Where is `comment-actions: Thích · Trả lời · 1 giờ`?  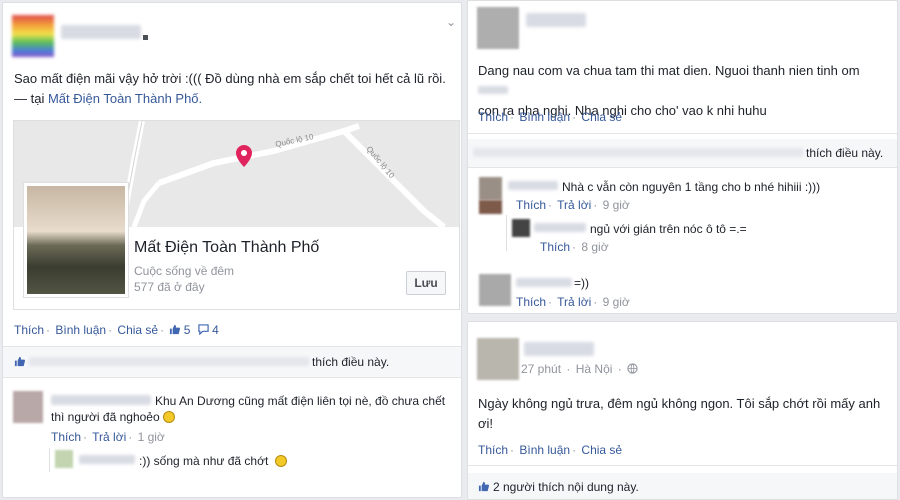 comment-actions: Thích · Trả lời · 1 giờ is located at coordinates (108, 437).